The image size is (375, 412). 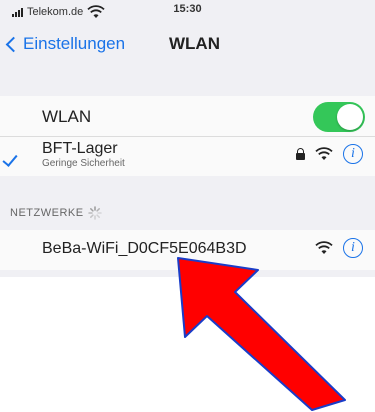 I want to click on wlan-toggle, so click(x=339, y=117).